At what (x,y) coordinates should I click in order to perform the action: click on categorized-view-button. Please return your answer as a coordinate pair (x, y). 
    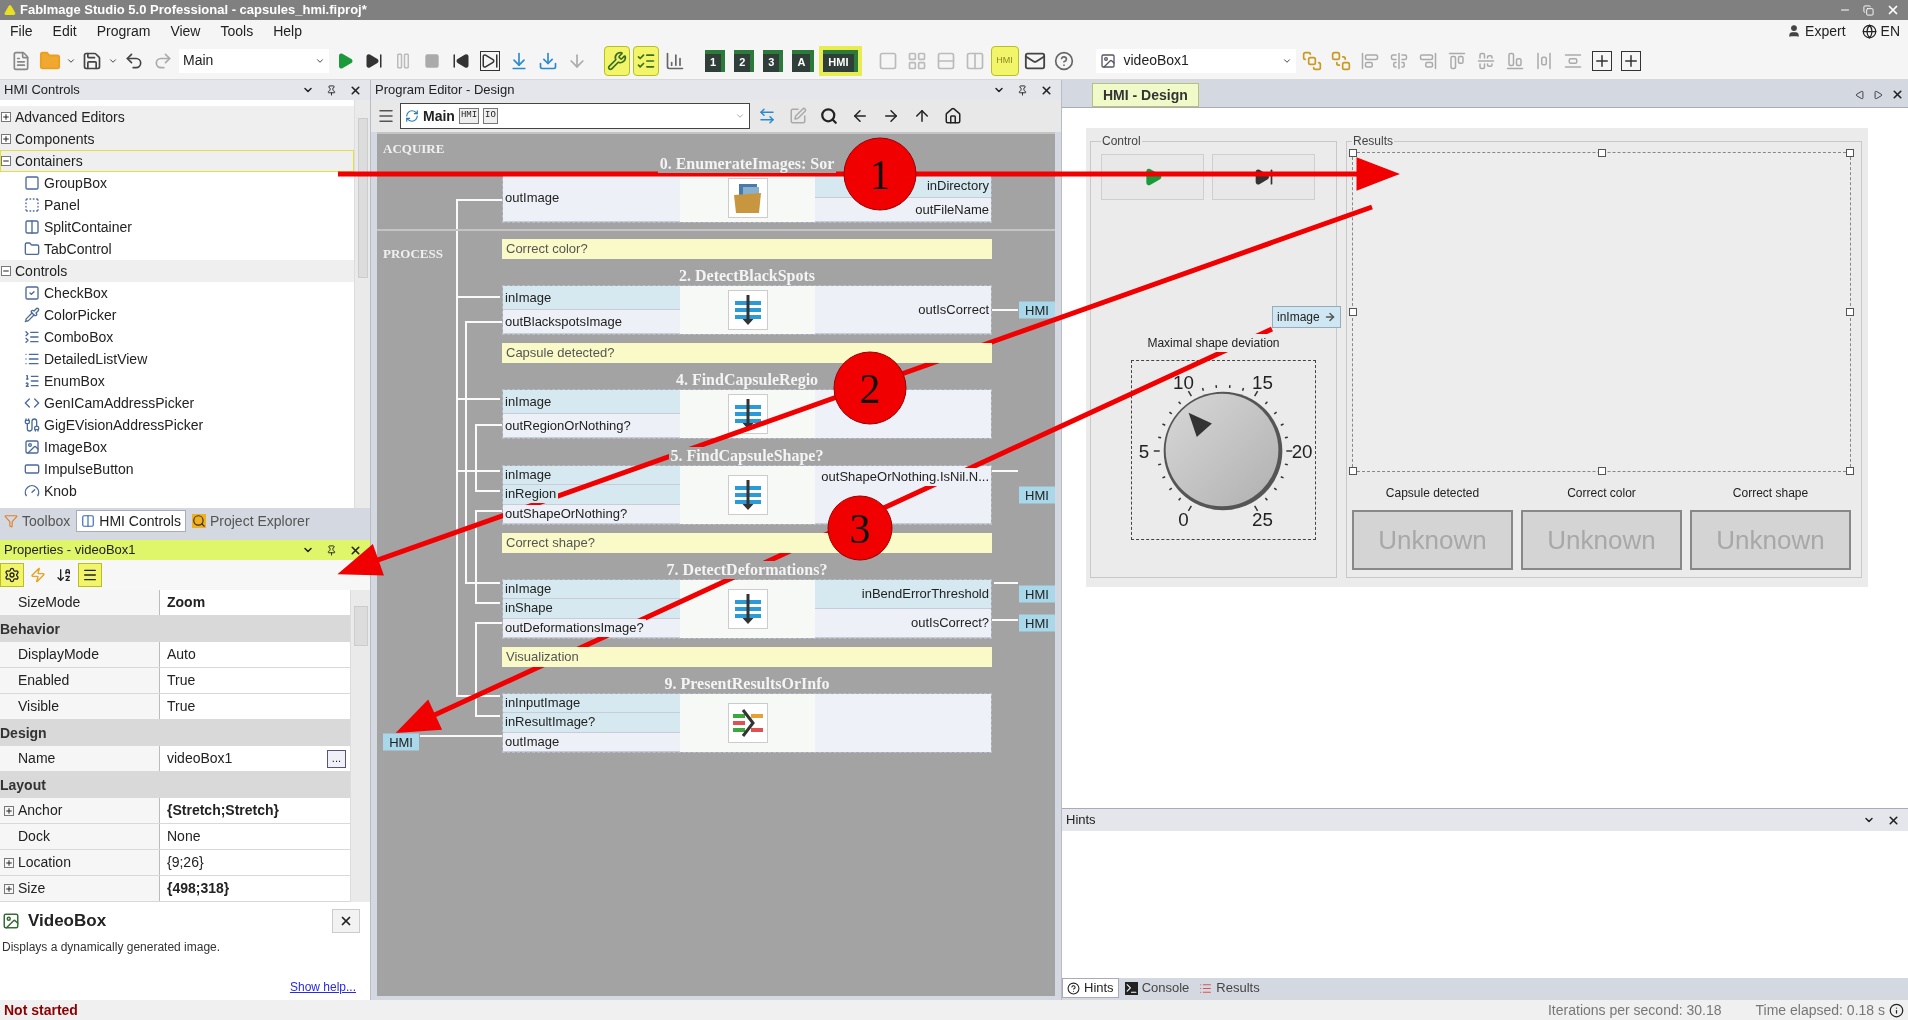
    Looking at the image, I should click on (90, 575).